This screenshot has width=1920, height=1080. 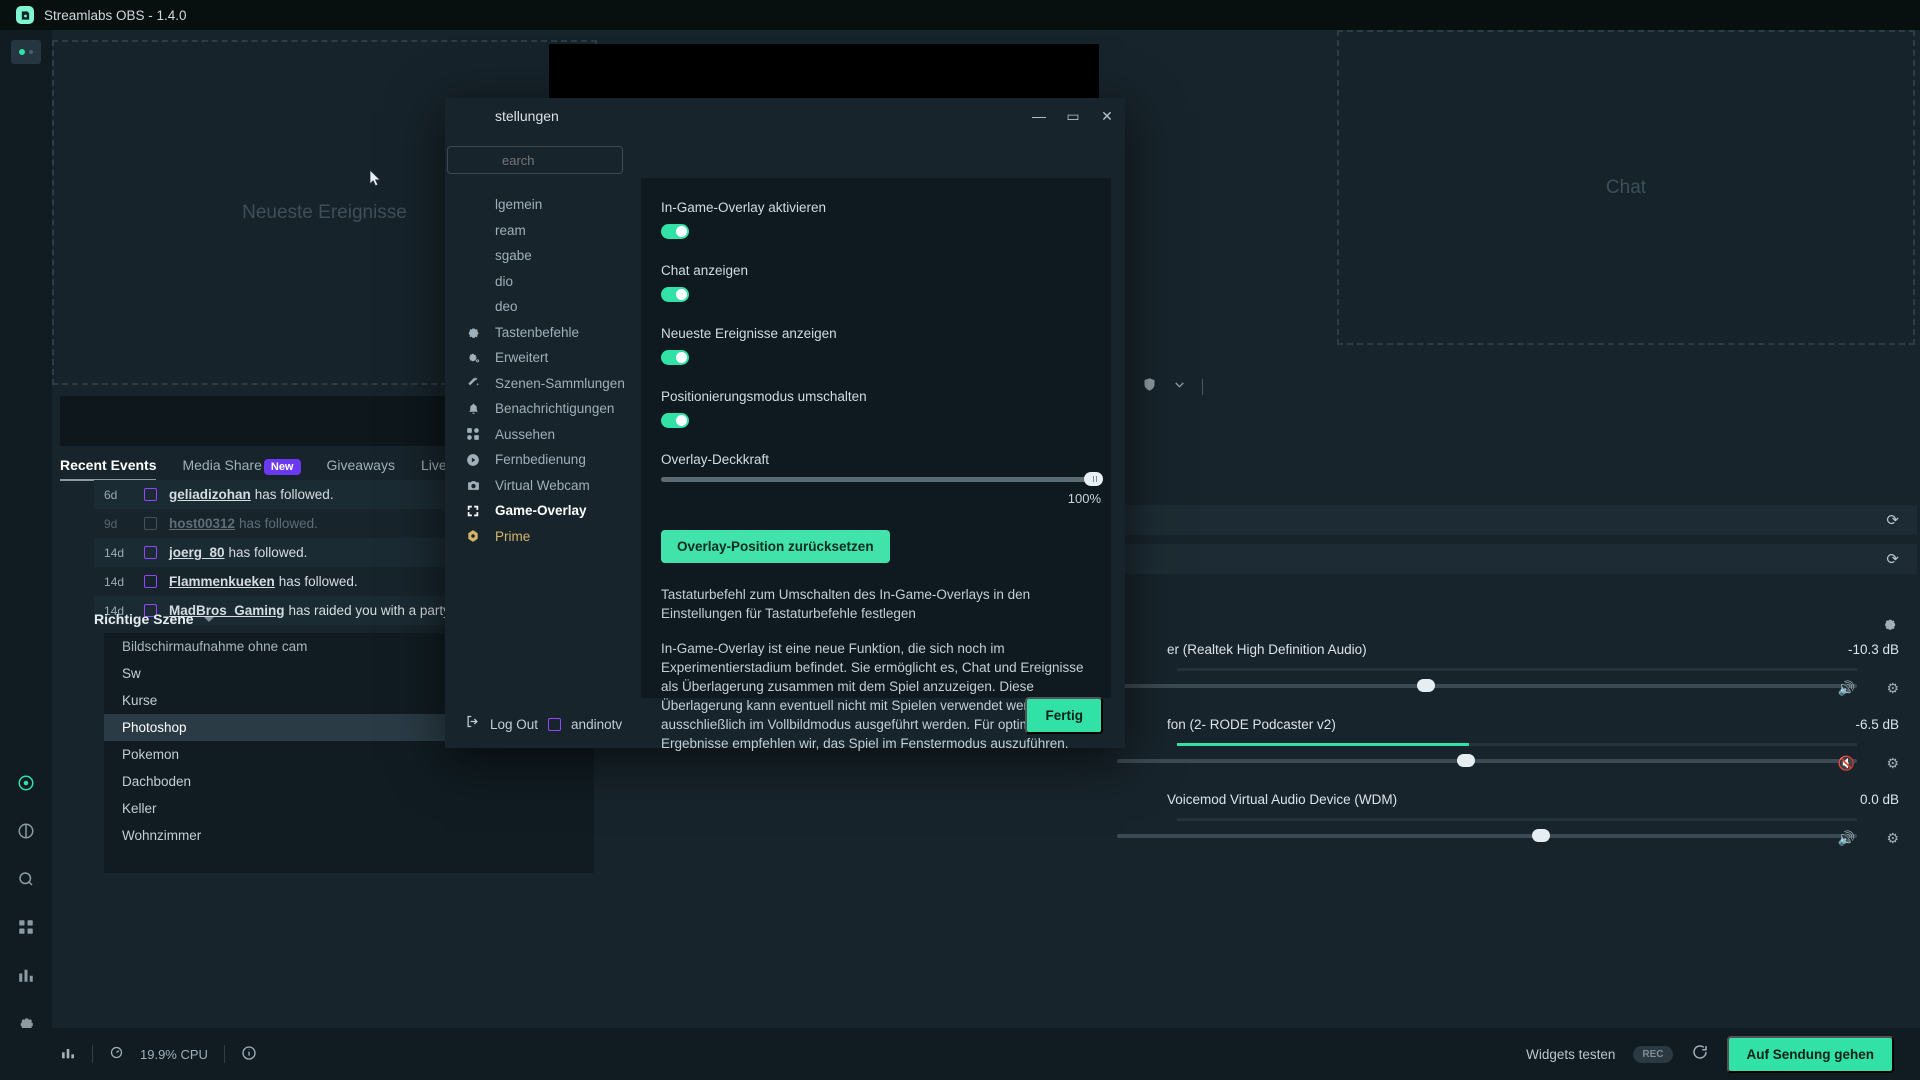 What do you see at coordinates (1179, 387) in the screenshot?
I see `chevron-down-small-icon` at bounding box center [1179, 387].